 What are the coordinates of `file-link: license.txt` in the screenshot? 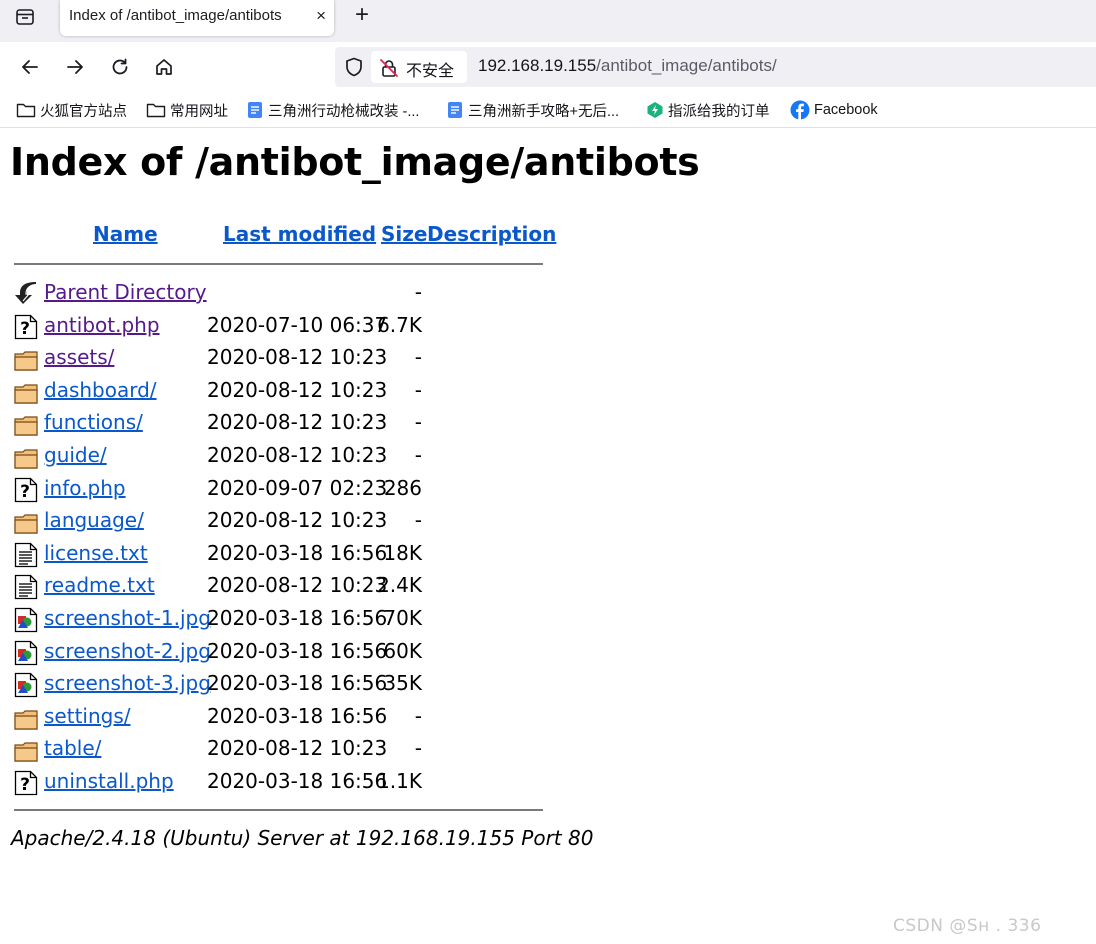 It's located at (96, 553).